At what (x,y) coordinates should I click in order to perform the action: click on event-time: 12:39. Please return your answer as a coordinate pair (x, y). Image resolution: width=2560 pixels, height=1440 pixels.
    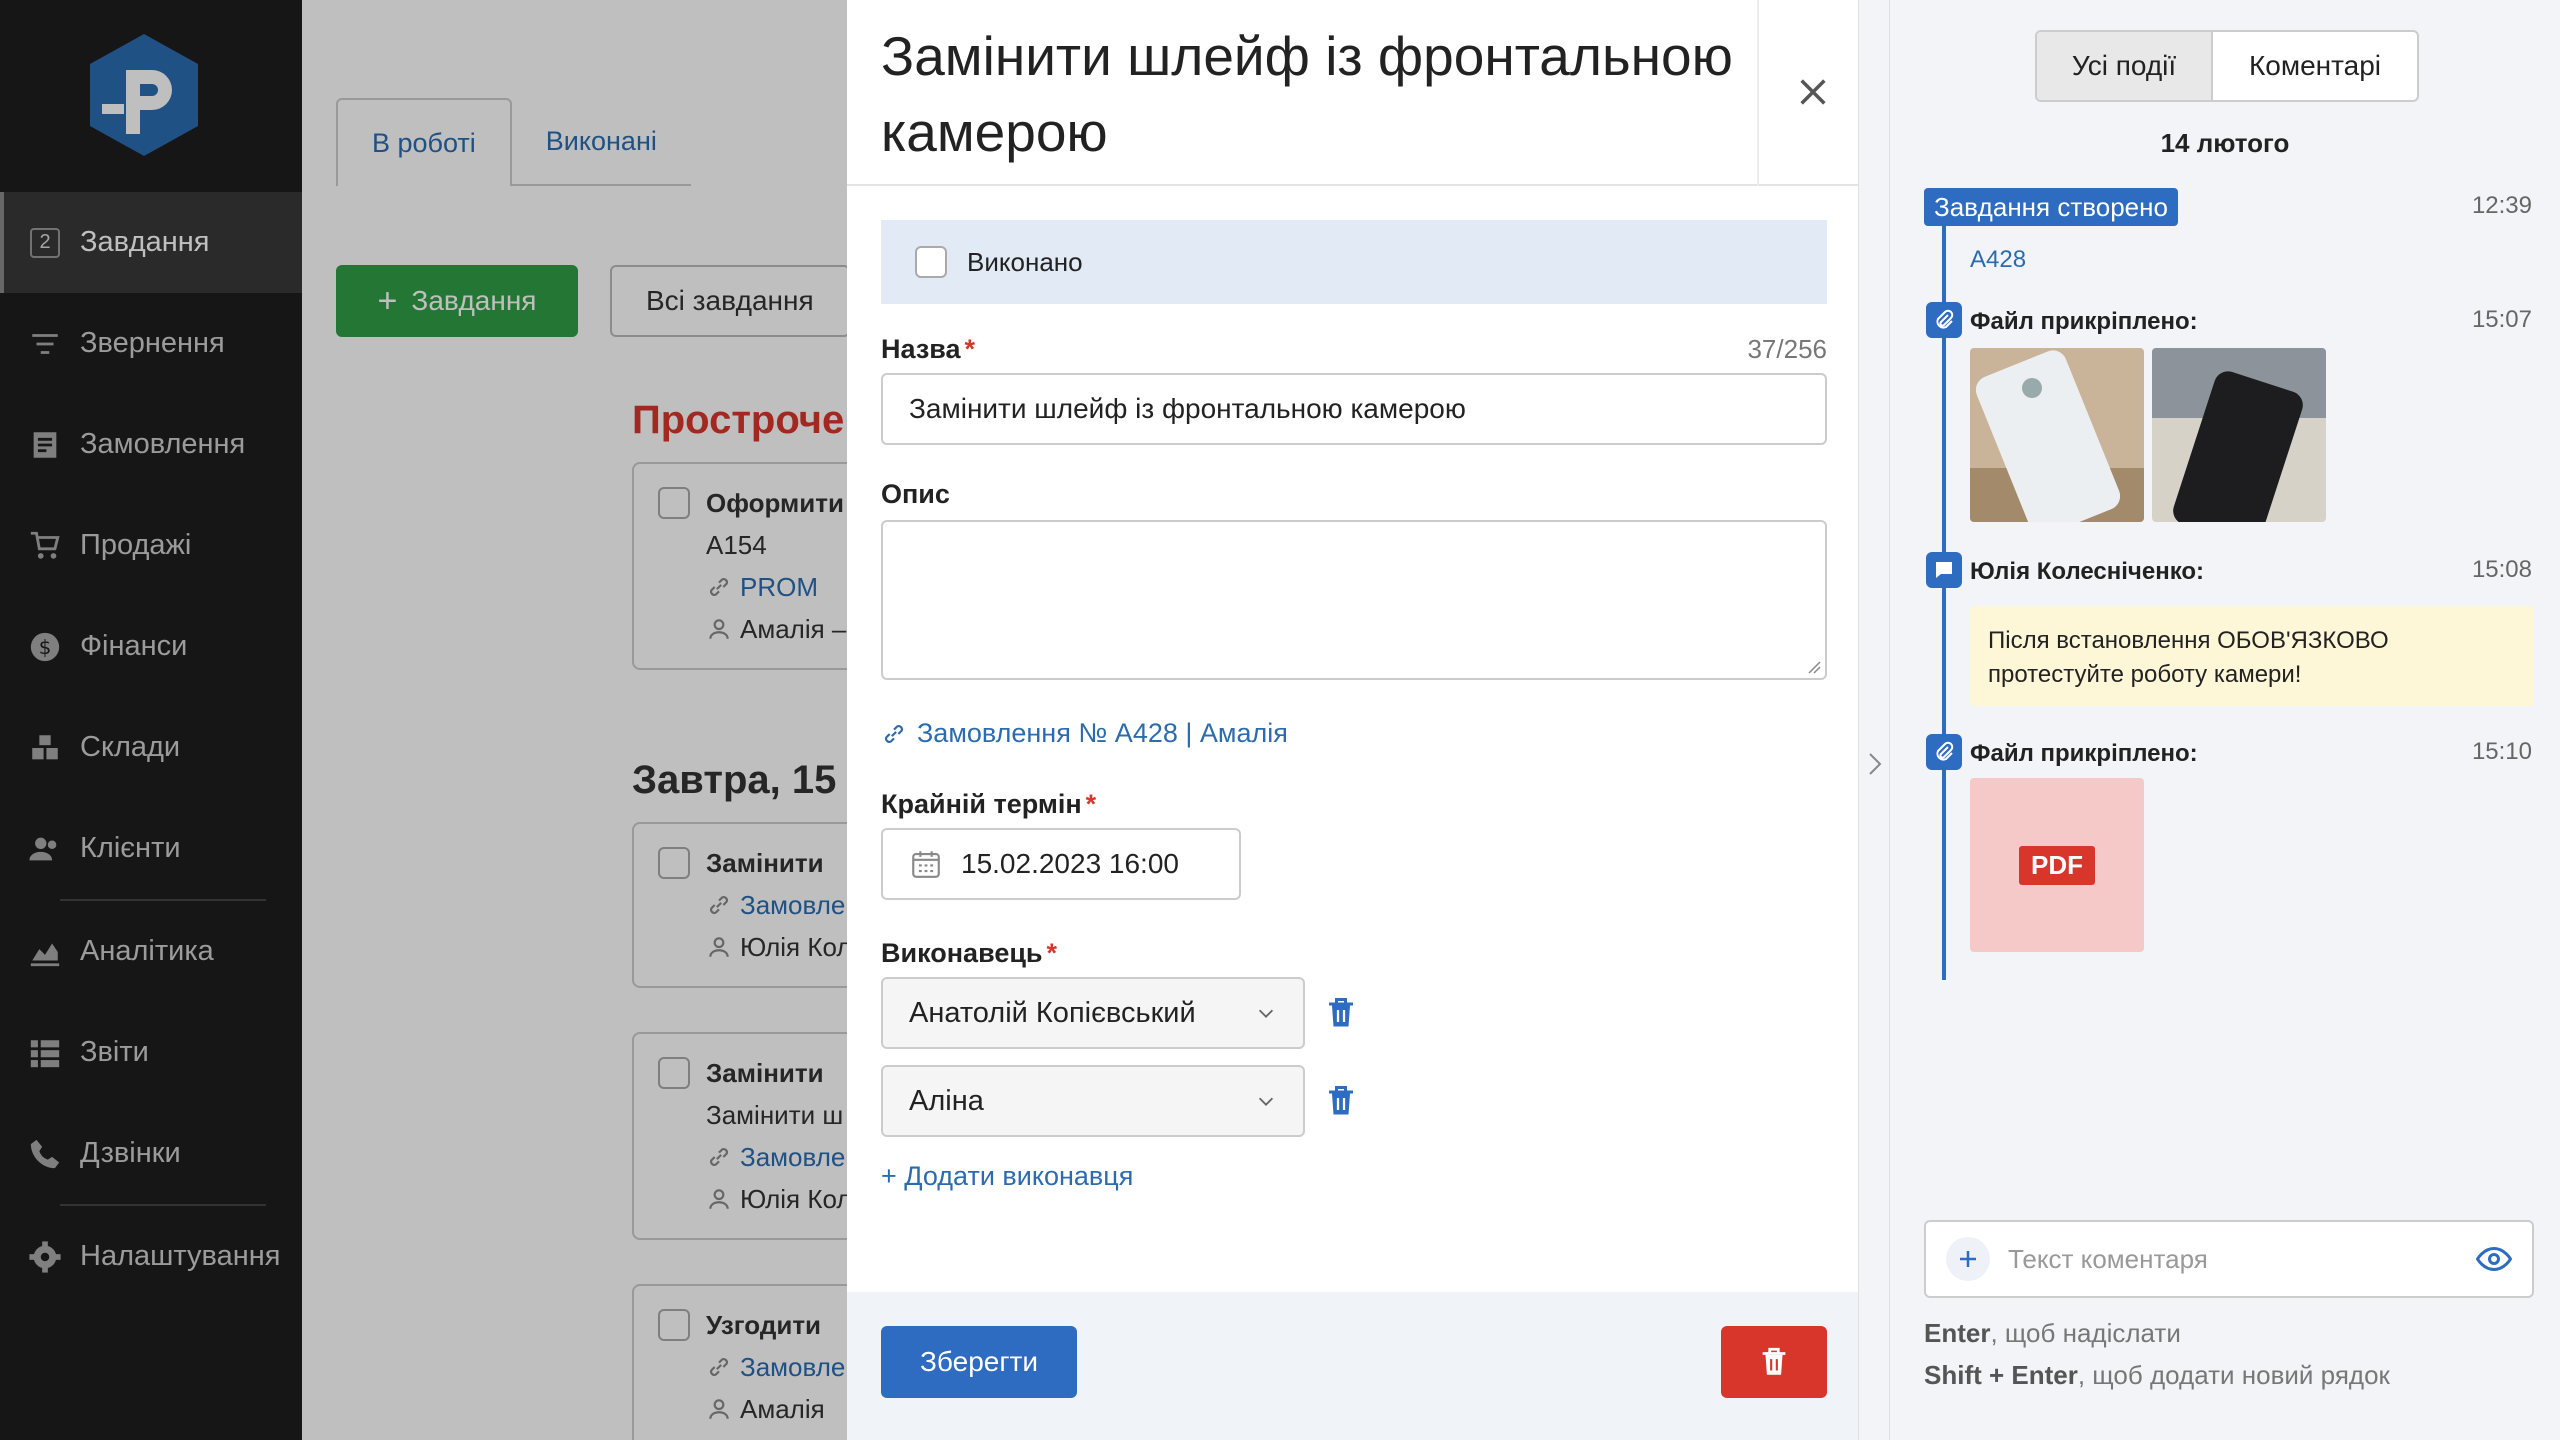
    Looking at the image, I should click on (2501, 205).